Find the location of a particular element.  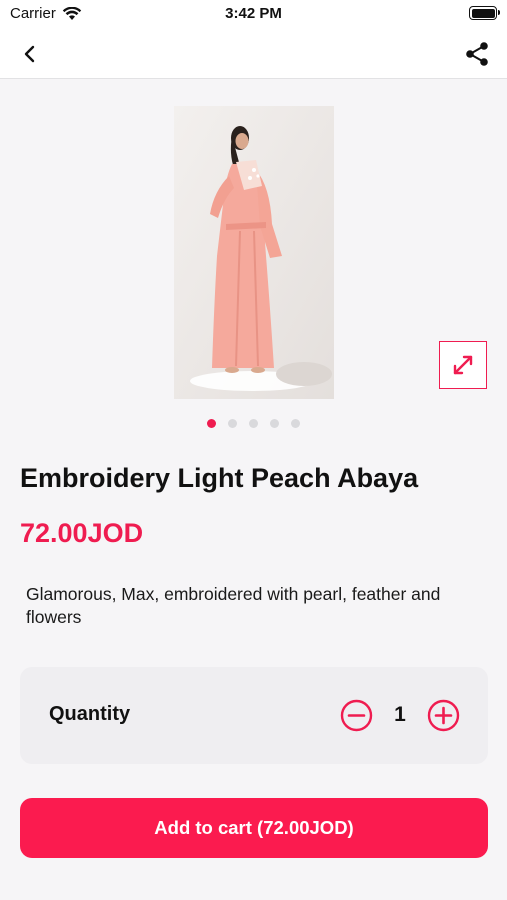

carousel-dots is located at coordinates (253, 423).